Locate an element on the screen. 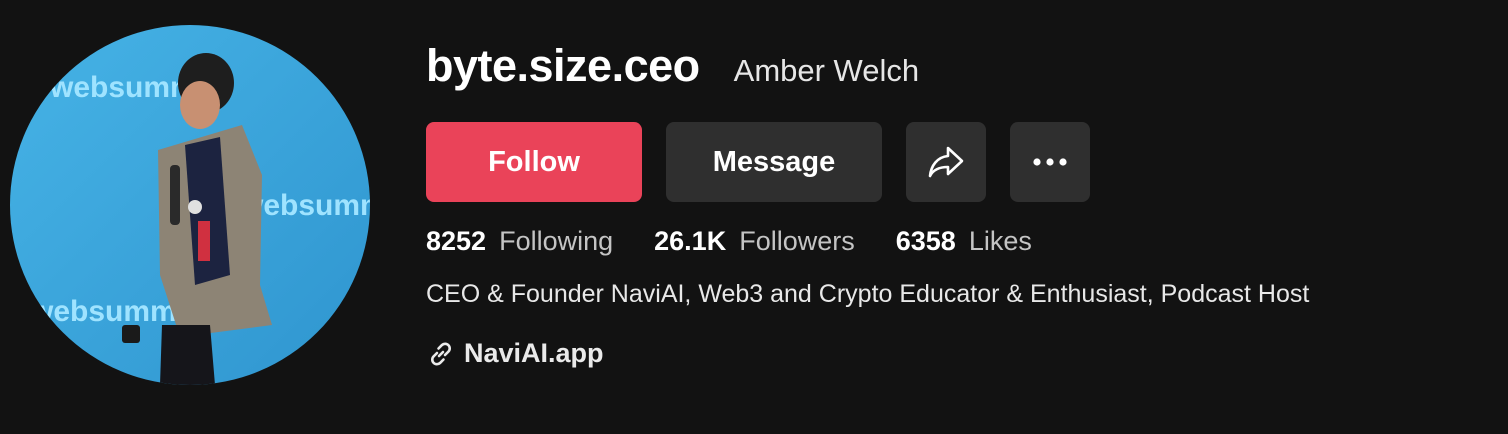 Image resolution: width=1508 pixels, height=434 pixels. stat-followers: 26.1K Followers is located at coordinates (754, 241).